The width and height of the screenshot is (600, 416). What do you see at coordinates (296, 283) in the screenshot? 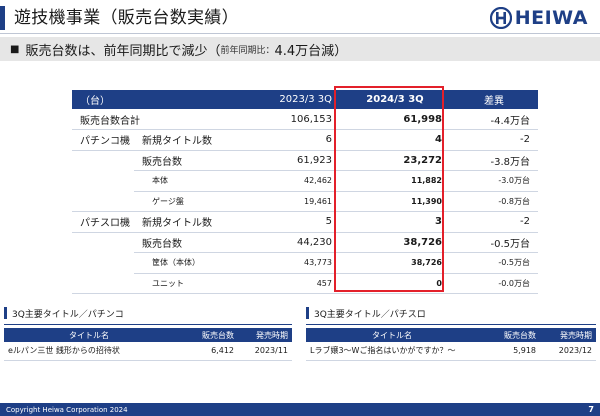
I see `prev-value: 457` at bounding box center [296, 283].